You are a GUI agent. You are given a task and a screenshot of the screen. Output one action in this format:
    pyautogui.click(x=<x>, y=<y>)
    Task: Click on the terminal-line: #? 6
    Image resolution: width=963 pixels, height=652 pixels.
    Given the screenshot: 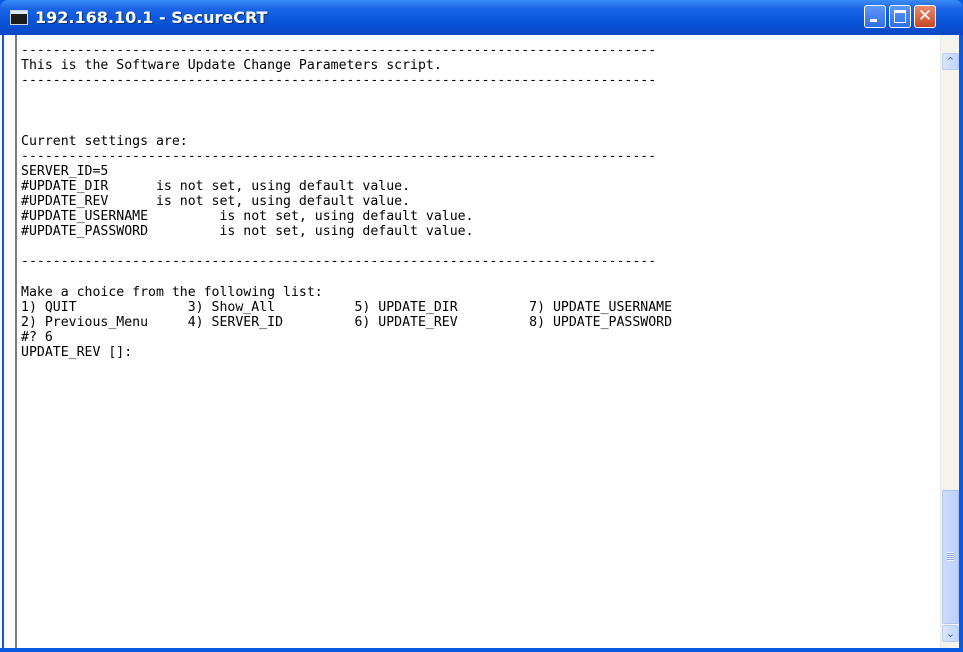 What is the action you would take?
    pyautogui.click(x=37, y=337)
    